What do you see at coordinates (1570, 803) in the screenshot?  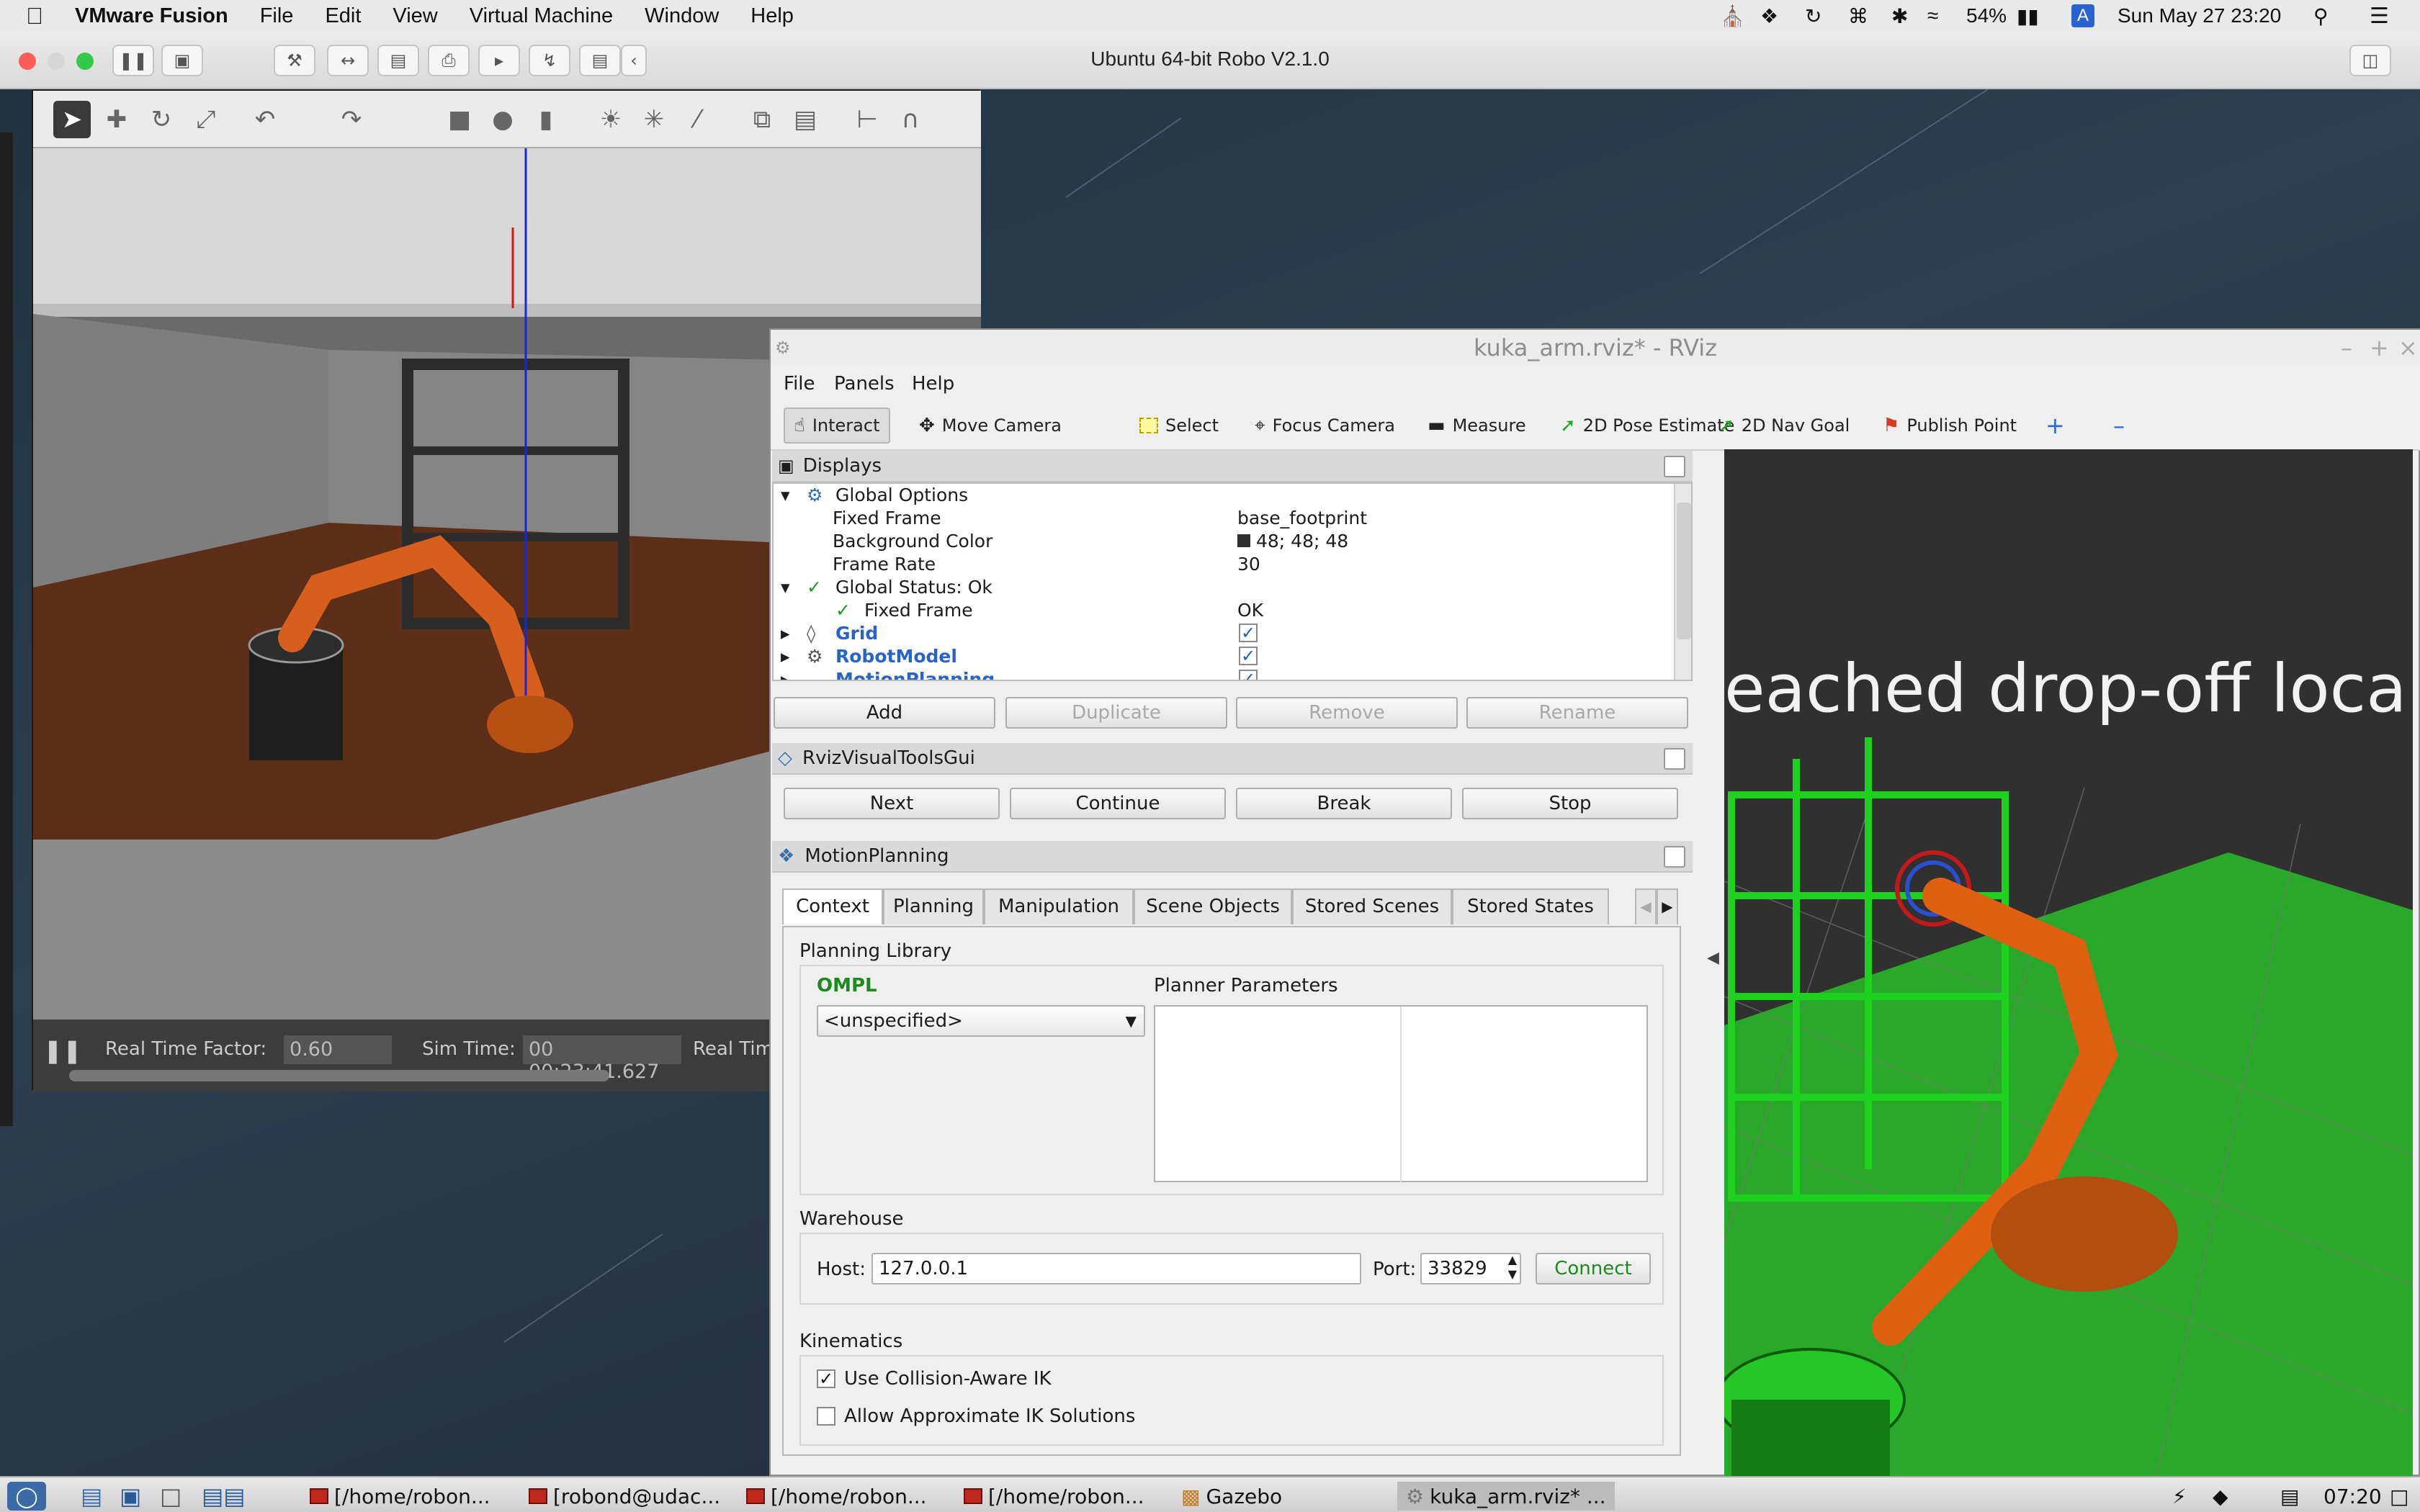 I see `stop-button: Stop` at bounding box center [1570, 803].